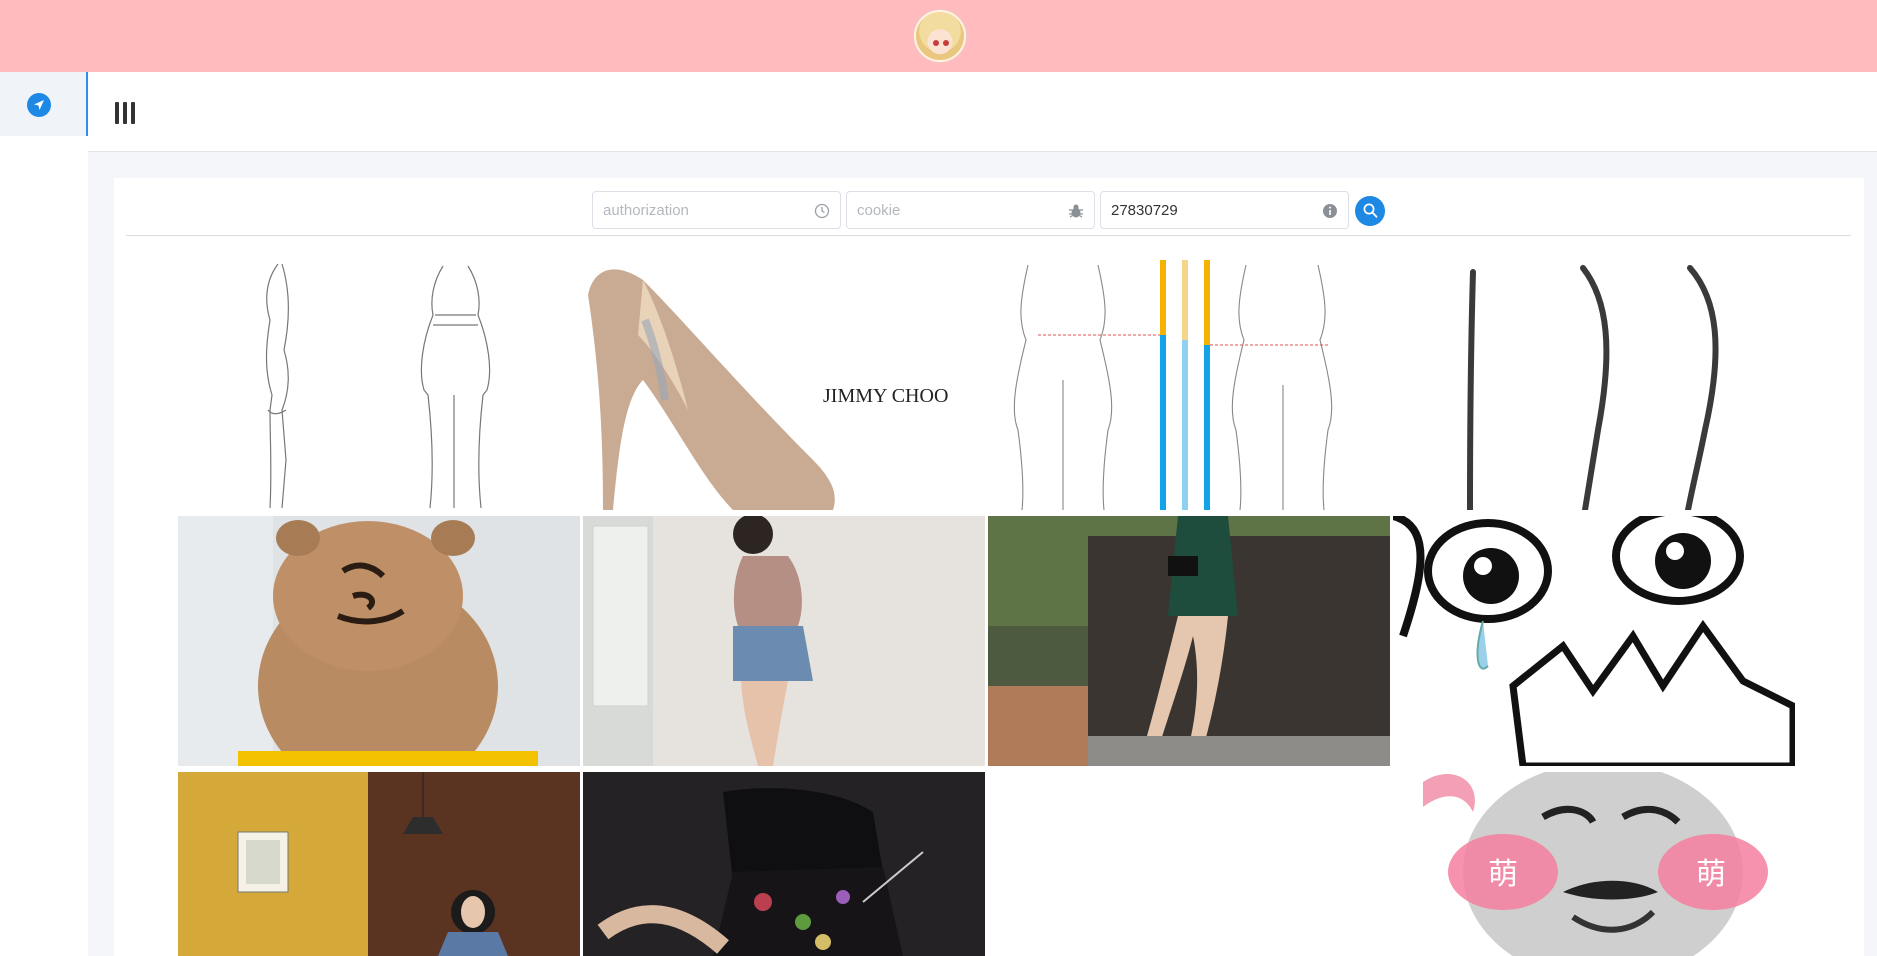 Image resolution: width=1877 pixels, height=956 pixels. I want to click on navigation-arrow-icon, so click(39, 105).